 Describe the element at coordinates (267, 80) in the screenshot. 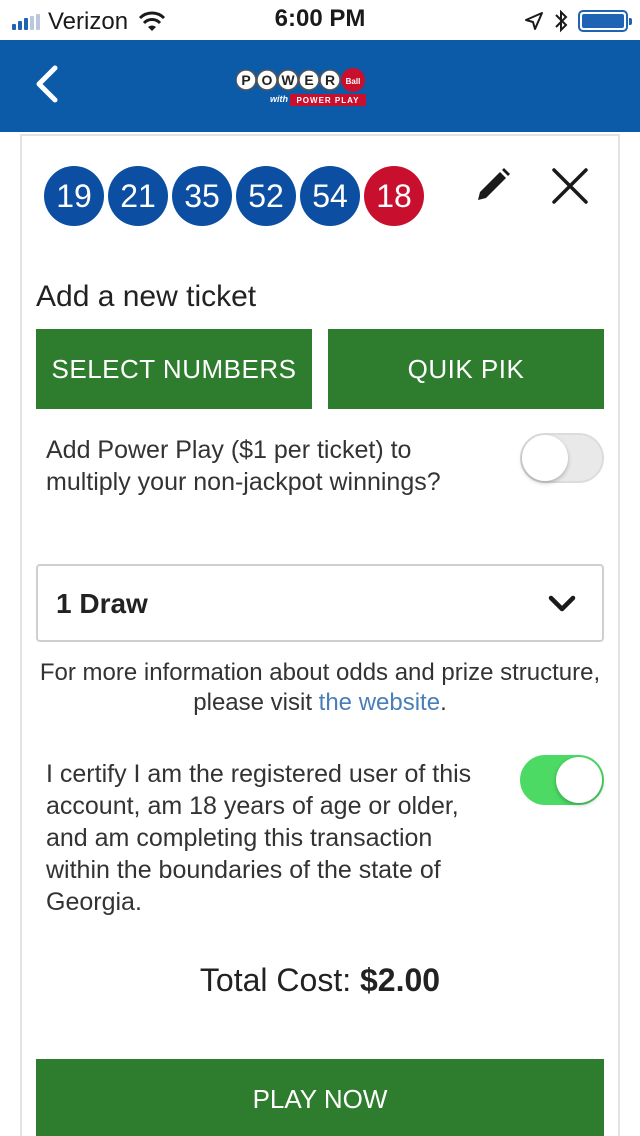

I see `svg-text: O` at that location.